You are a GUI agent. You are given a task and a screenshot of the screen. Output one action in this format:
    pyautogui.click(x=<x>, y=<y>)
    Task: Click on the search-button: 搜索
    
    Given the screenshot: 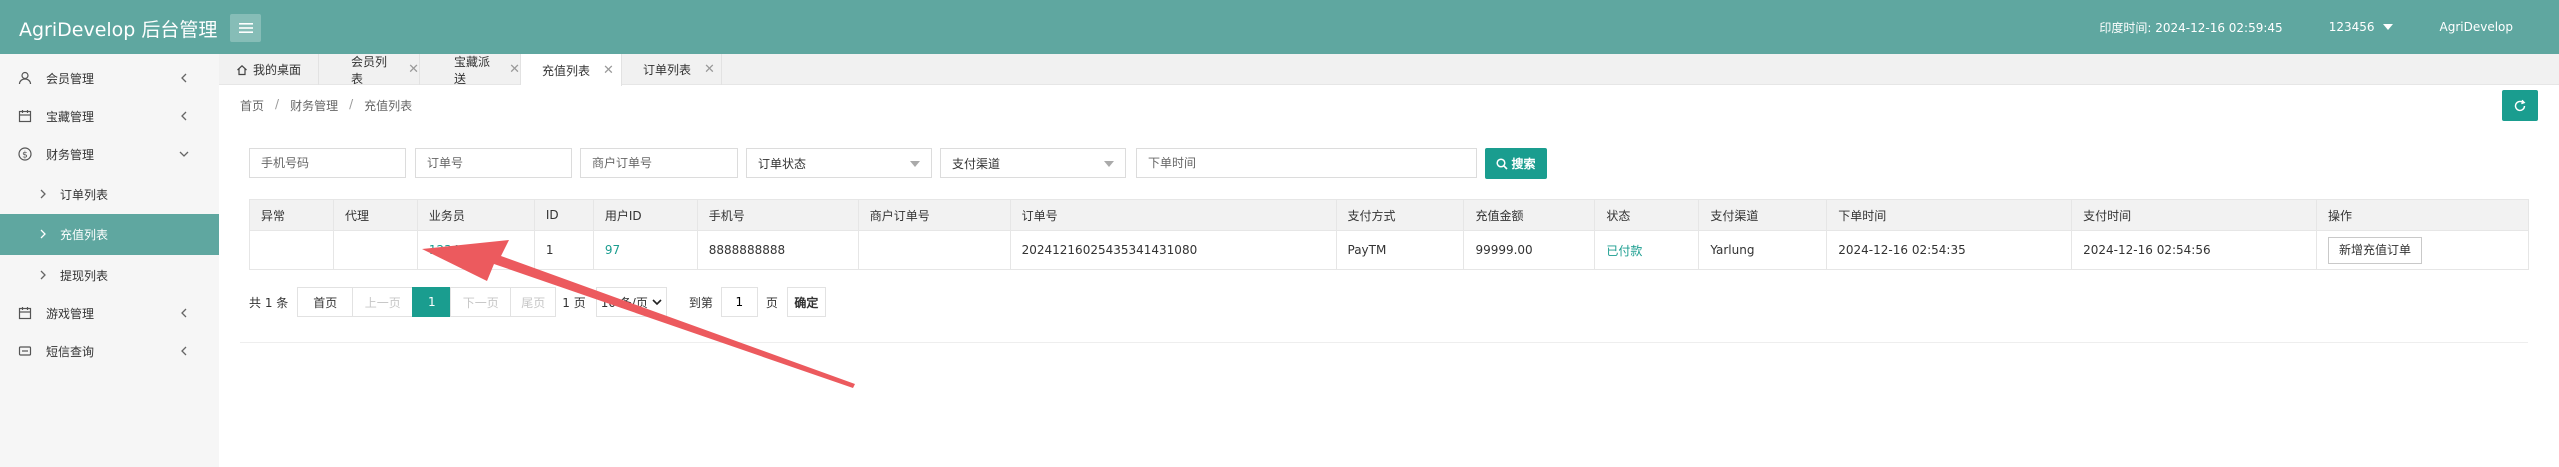 What is the action you would take?
    pyautogui.click(x=1516, y=163)
    